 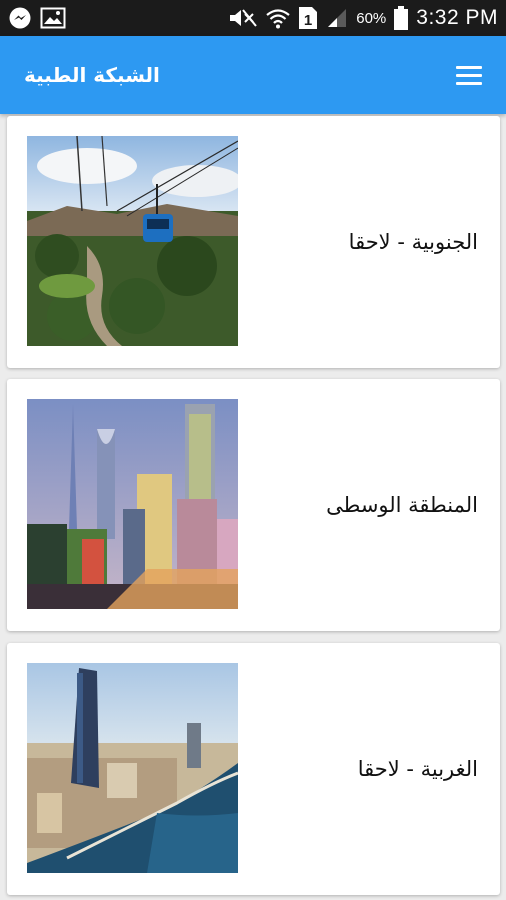 What do you see at coordinates (243, 18) in the screenshot?
I see `mute-icon` at bounding box center [243, 18].